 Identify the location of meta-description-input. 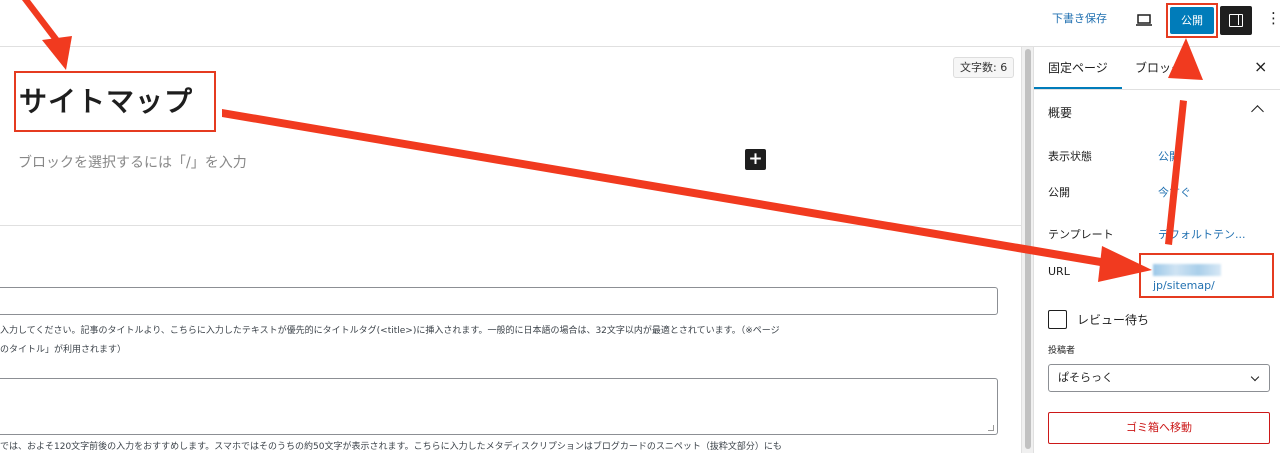
(499, 406).